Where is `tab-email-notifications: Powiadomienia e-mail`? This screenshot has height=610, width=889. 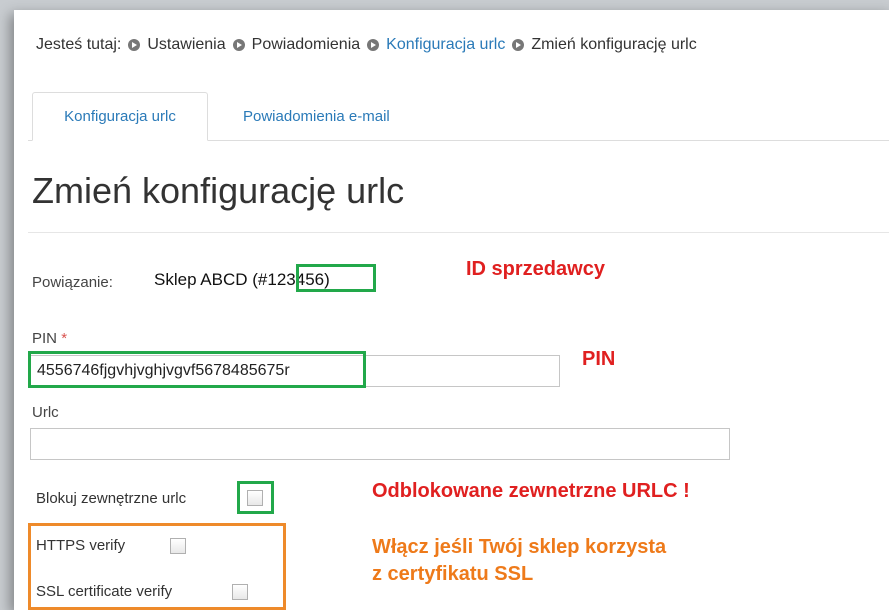 tab-email-notifications: Powiadomienia e-mail is located at coordinates (348, 116).